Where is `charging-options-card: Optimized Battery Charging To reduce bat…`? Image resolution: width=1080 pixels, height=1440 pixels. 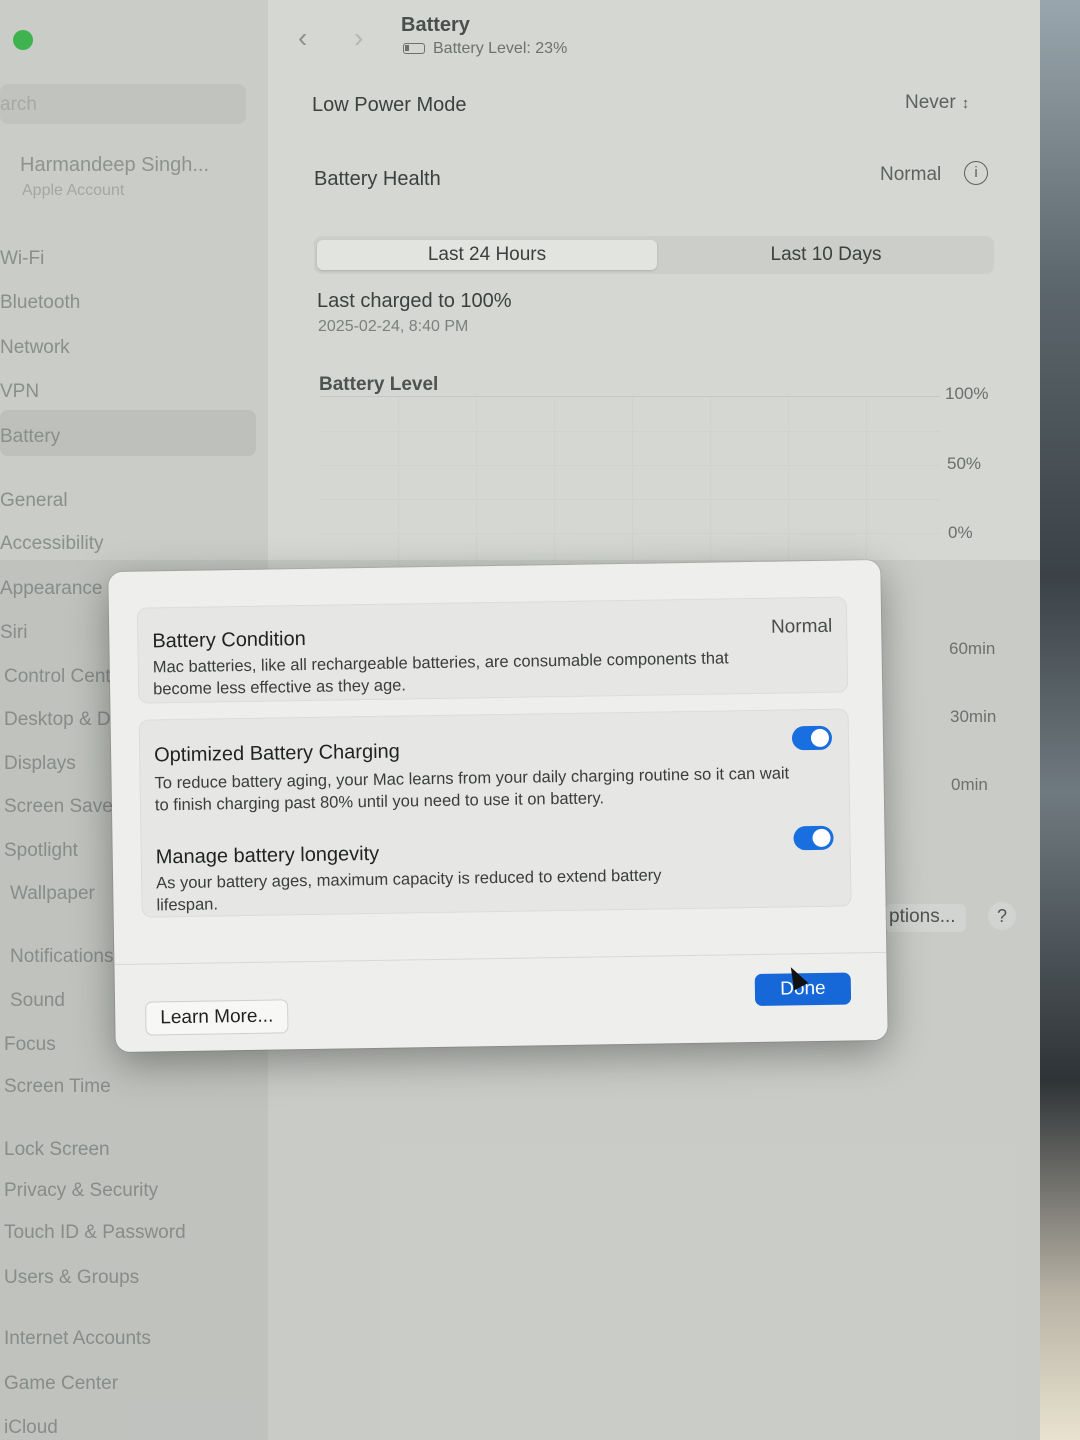 charging-options-card: Optimized Battery Charging To reduce bat… is located at coordinates (495, 813).